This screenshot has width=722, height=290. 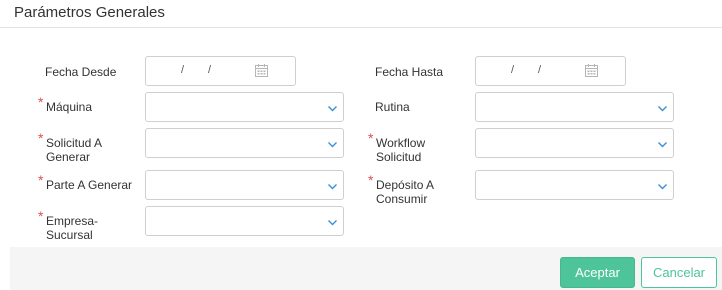 What do you see at coordinates (597, 272) in the screenshot?
I see `aceptar-button: Aceptar` at bounding box center [597, 272].